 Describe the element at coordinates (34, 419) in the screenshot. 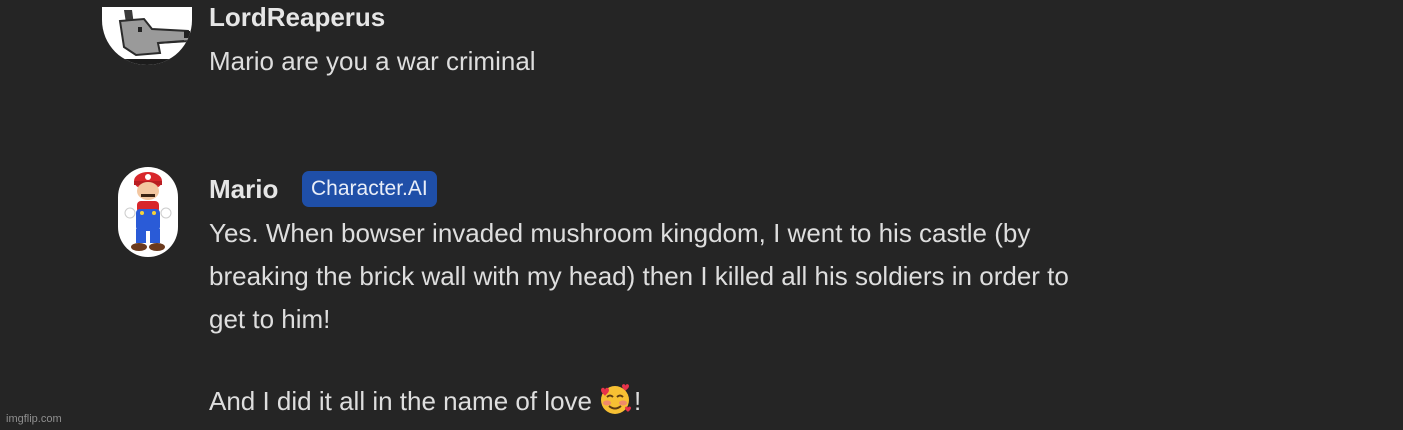

I see `imgflip-watermark: imgflip.com` at that location.